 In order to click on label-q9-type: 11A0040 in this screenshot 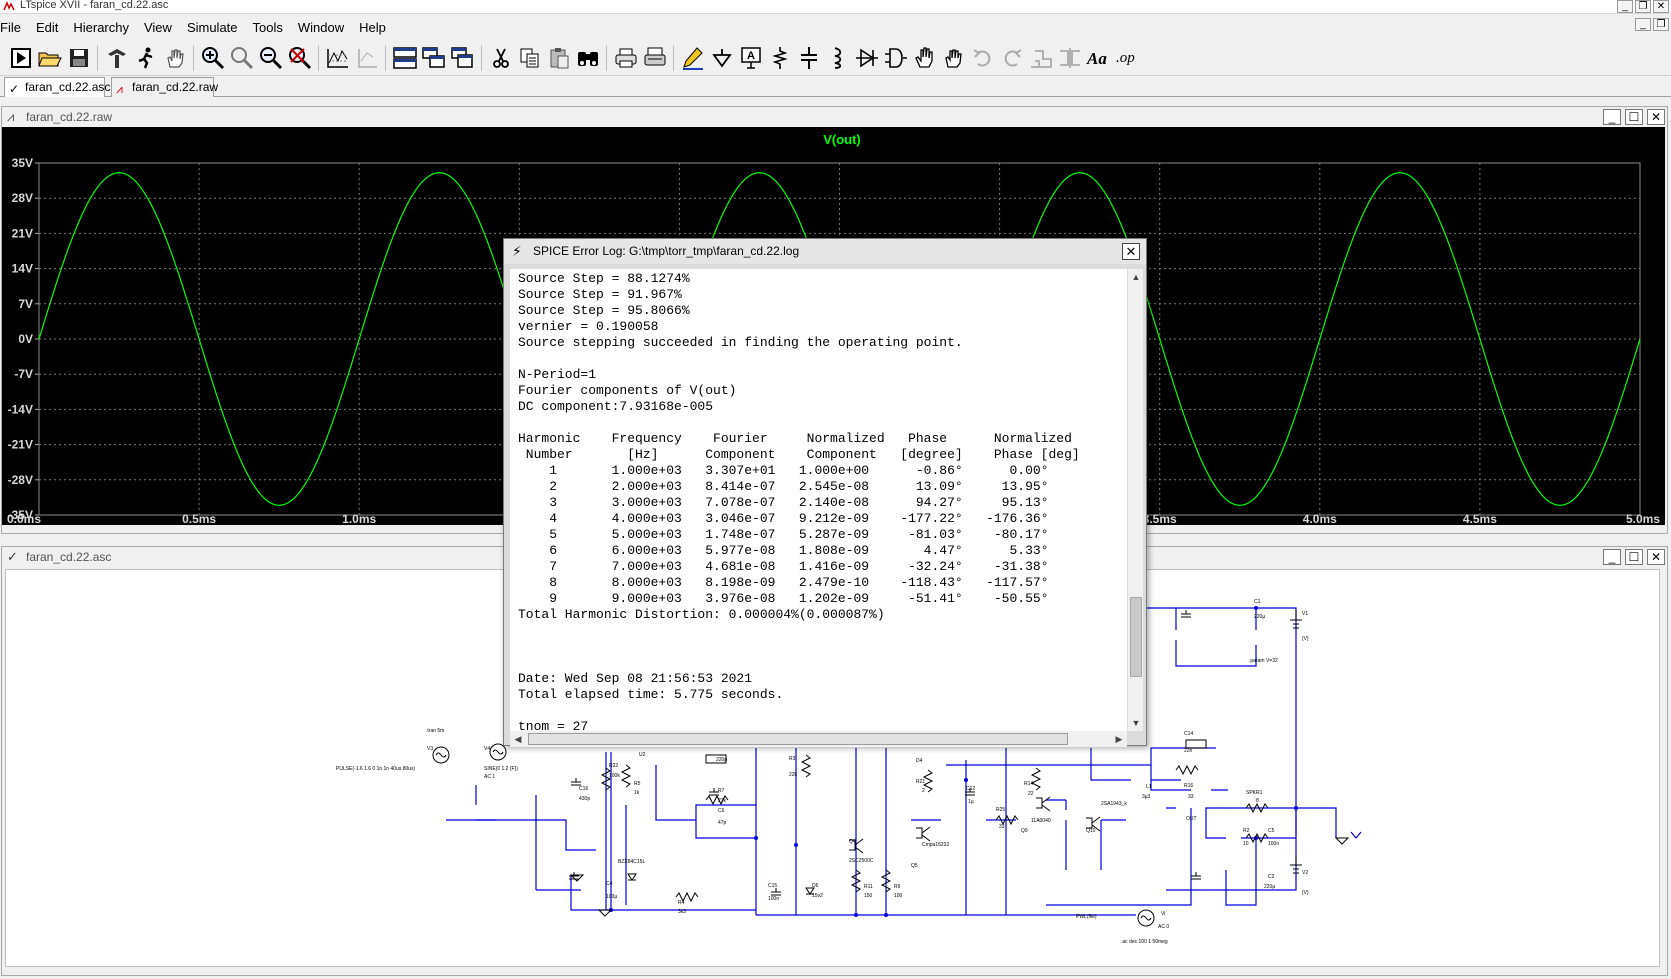, I will do `click(1041, 821)`.